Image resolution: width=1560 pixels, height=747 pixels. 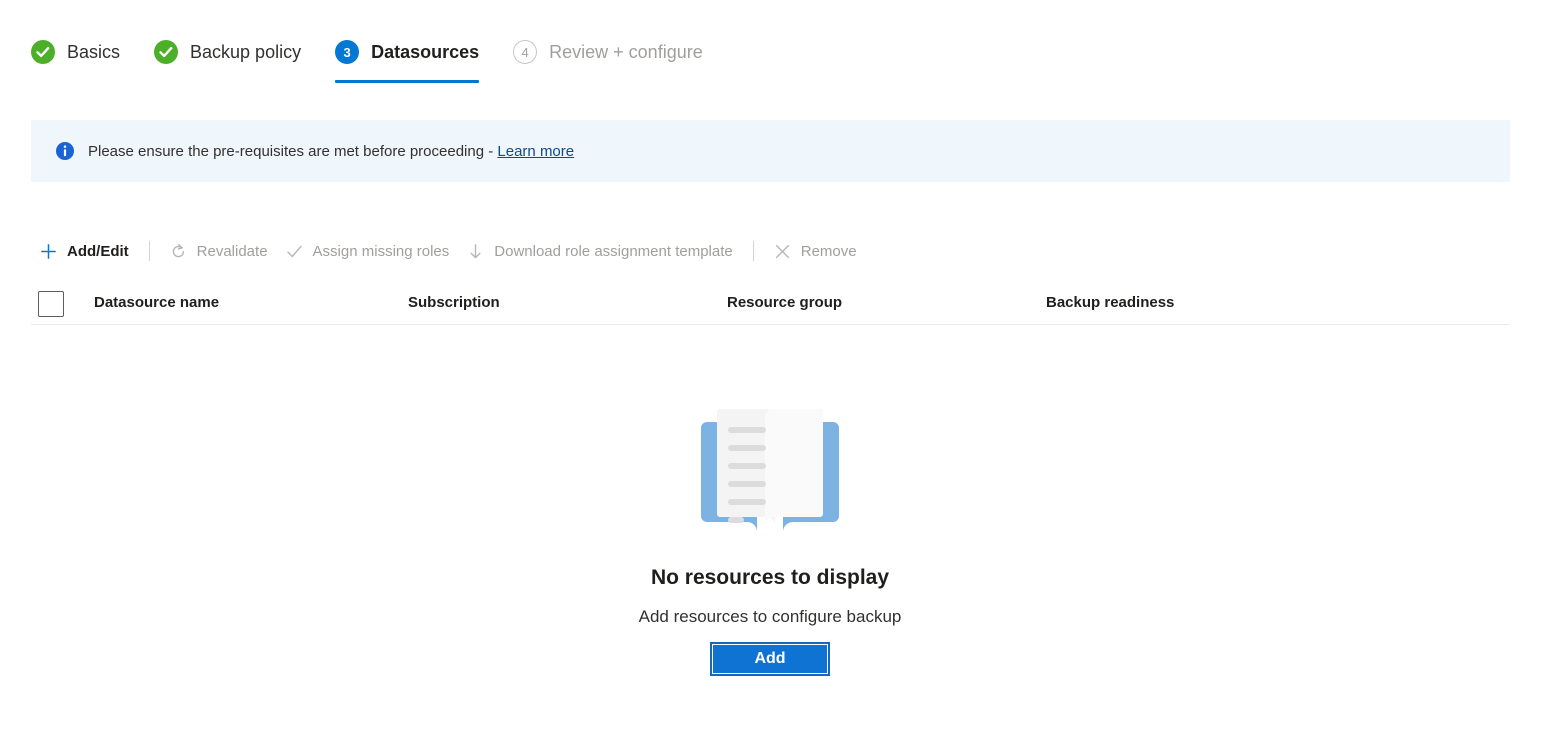 I want to click on step-number-icon: 4, so click(x=525, y=52).